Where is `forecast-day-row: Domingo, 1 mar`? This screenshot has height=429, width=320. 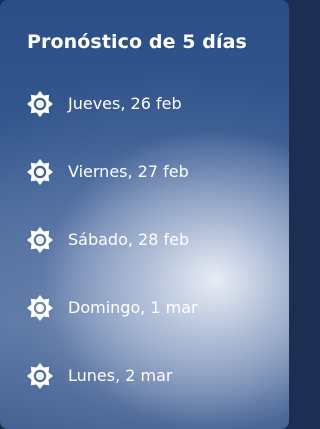
forecast-day-row: Domingo, 1 mar is located at coordinates (144, 328).